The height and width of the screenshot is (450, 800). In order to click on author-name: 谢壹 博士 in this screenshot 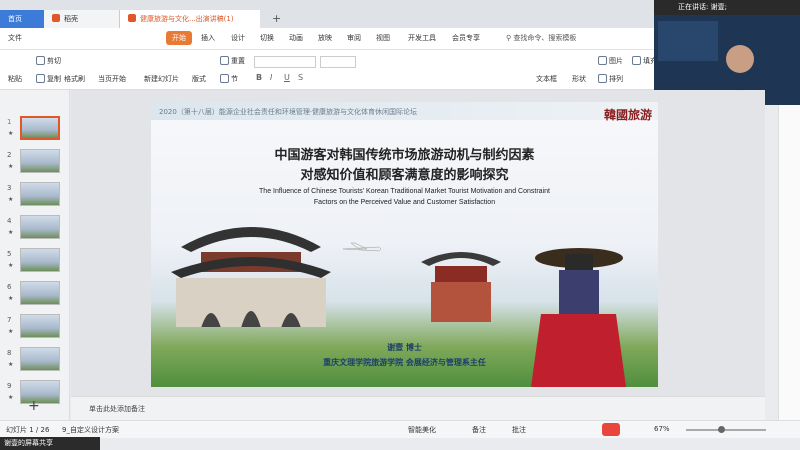, I will do `click(404, 347)`.